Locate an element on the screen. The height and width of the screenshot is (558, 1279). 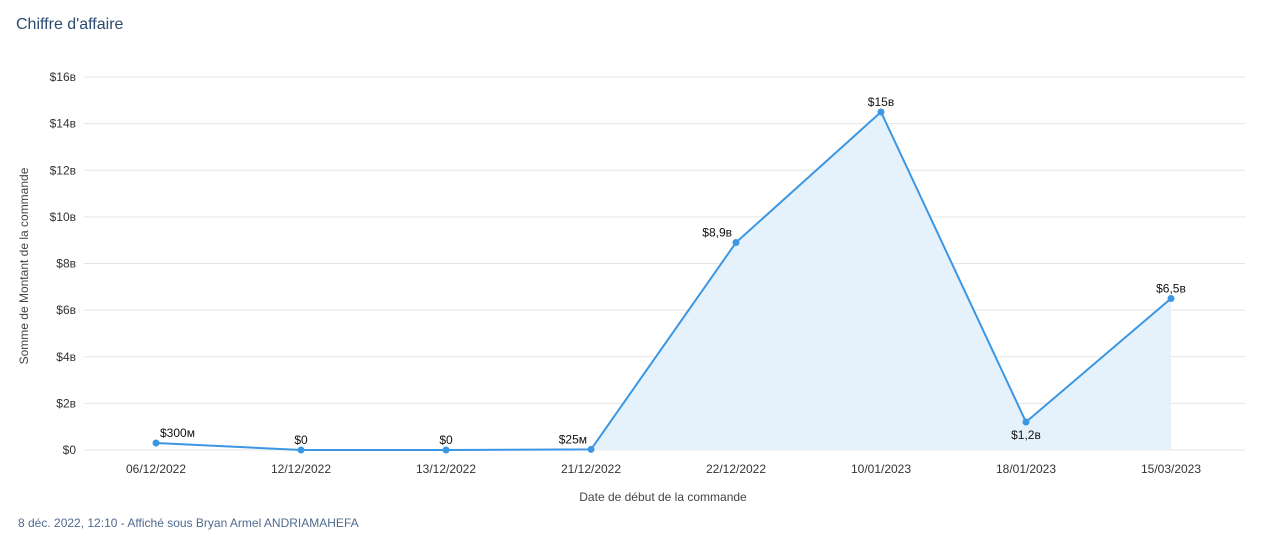
y-tick-label: $10в is located at coordinates (63, 217).